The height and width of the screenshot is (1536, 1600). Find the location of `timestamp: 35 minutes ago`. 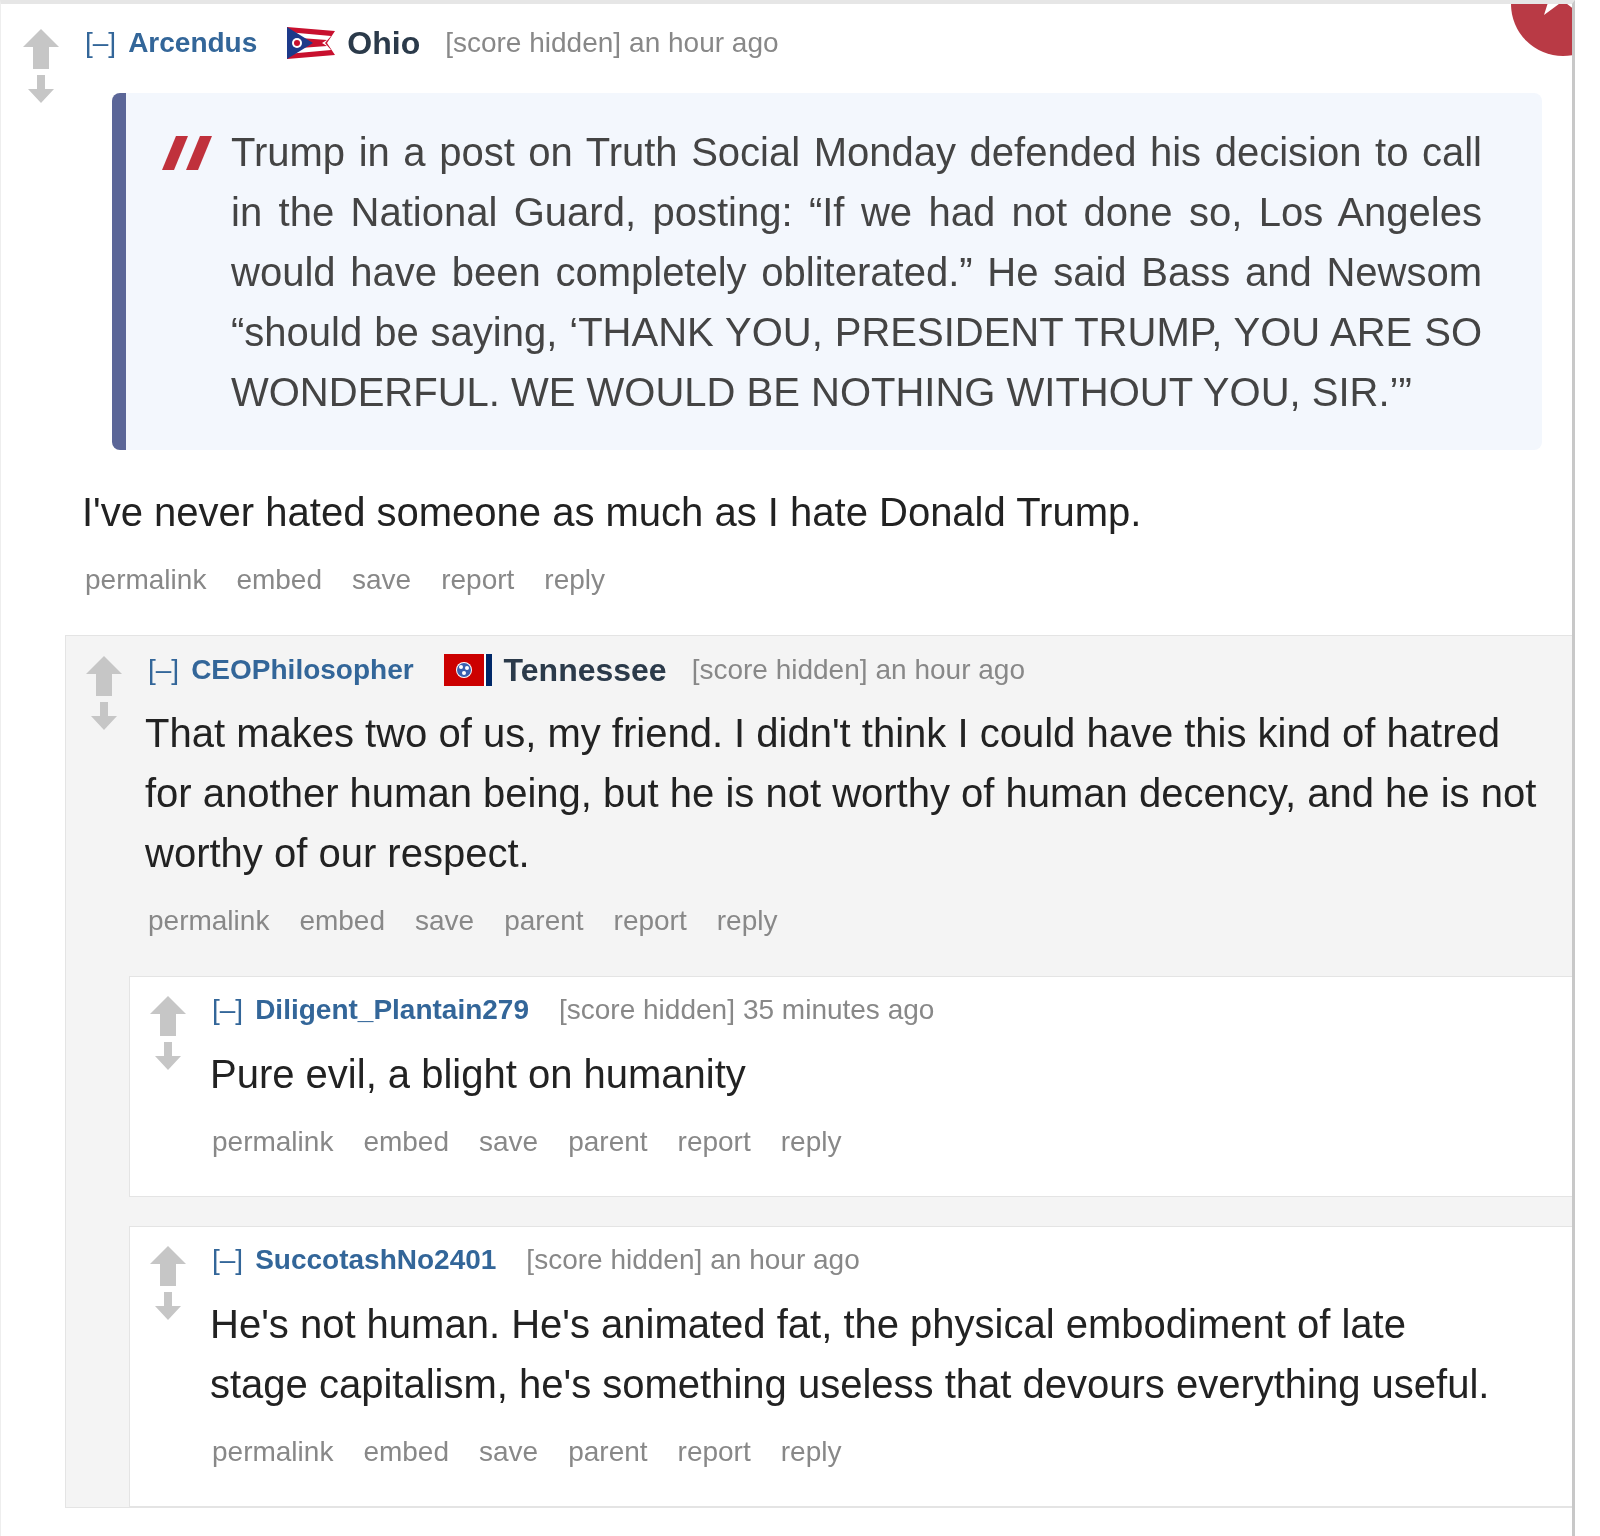

timestamp: 35 minutes ago is located at coordinates (838, 1010).